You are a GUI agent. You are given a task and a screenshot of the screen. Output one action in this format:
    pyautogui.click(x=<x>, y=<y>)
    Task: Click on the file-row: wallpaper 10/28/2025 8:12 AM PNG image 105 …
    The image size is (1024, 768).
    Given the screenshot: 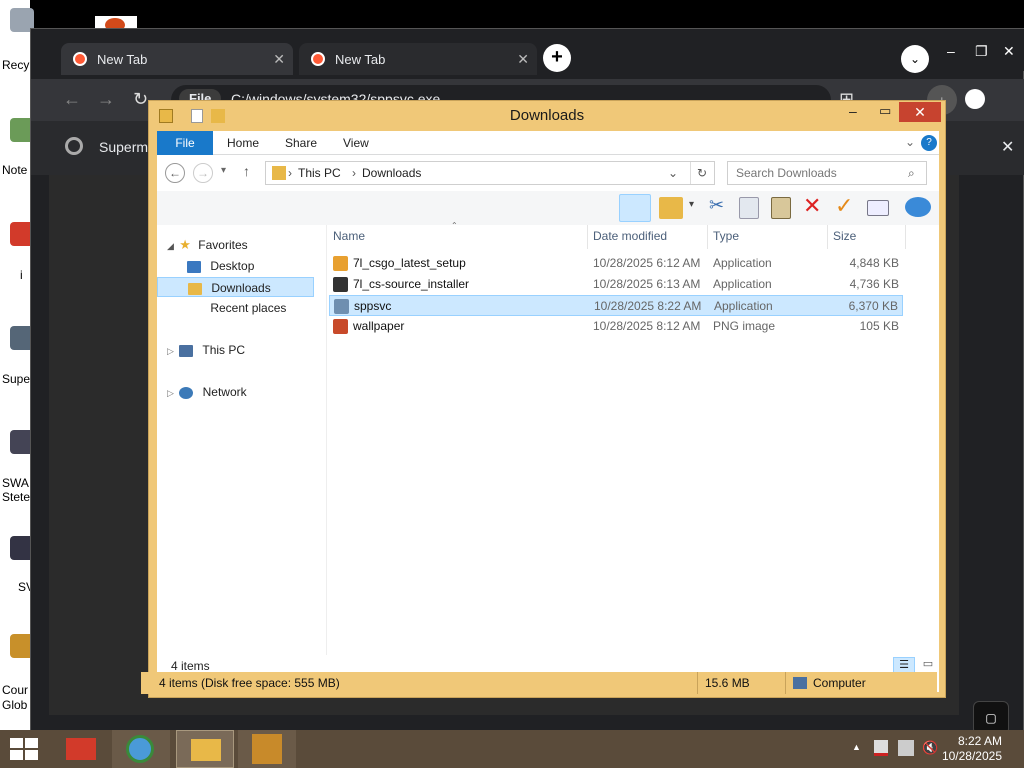 What is the action you would take?
    pyautogui.click(x=616, y=326)
    